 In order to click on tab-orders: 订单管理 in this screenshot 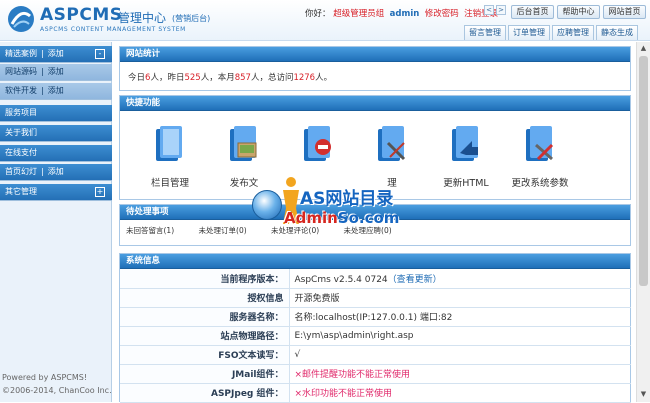, I will do `click(529, 32)`.